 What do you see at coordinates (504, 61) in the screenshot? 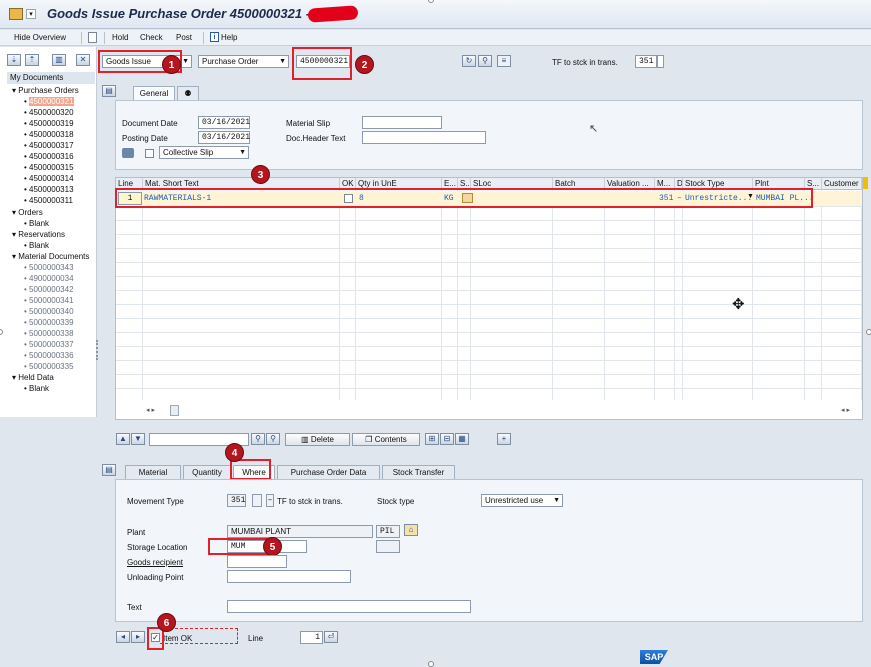
I see `list-icon: ≡` at bounding box center [504, 61].